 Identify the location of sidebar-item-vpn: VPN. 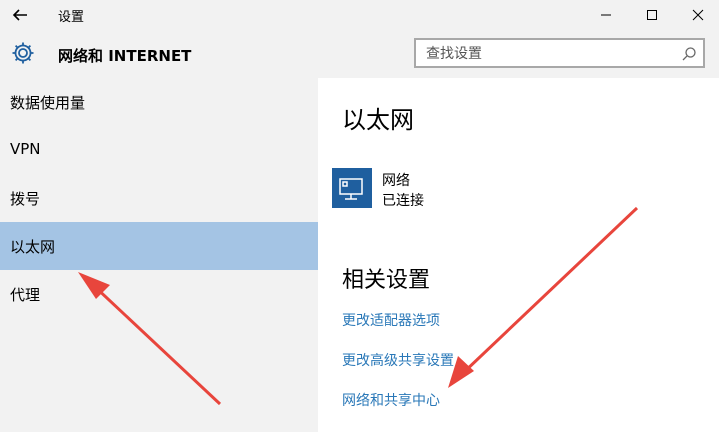
(159, 150).